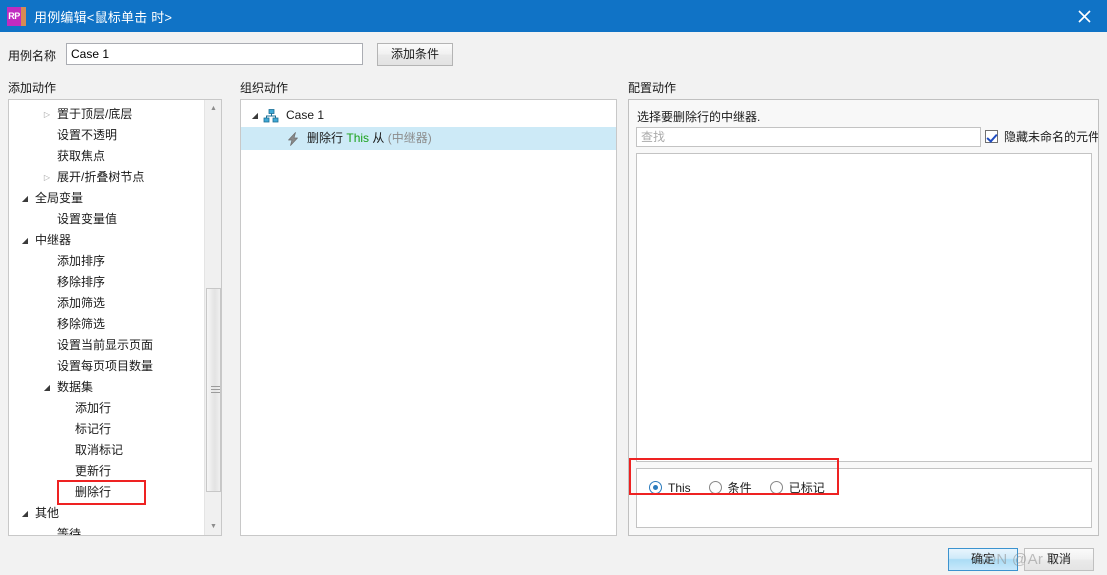  I want to click on action-tree-item: ◢ 其他, so click(107, 513).